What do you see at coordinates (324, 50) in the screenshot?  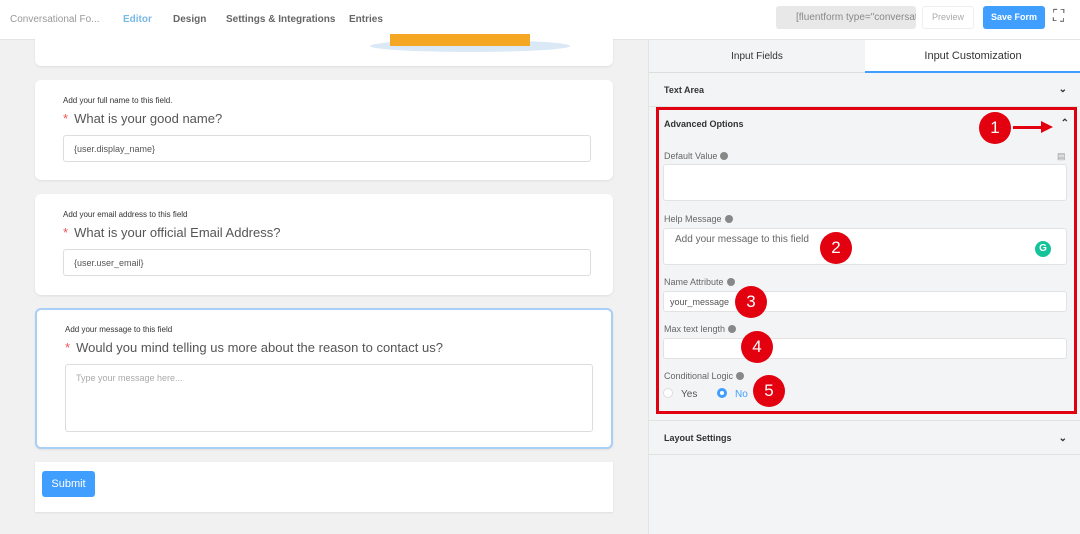 I see `welcome-card` at bounding box center [324, 50].